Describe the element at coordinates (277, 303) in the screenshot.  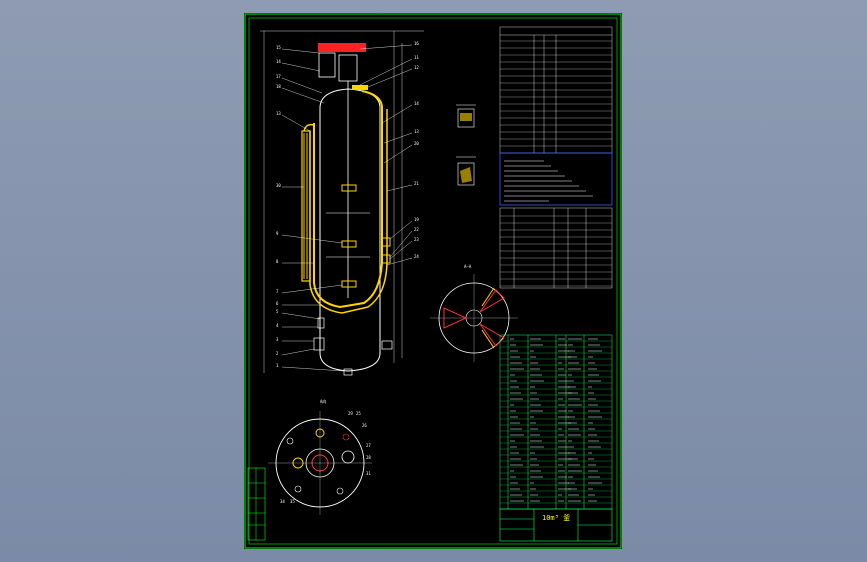
I see `callout-6: 6` at that location.